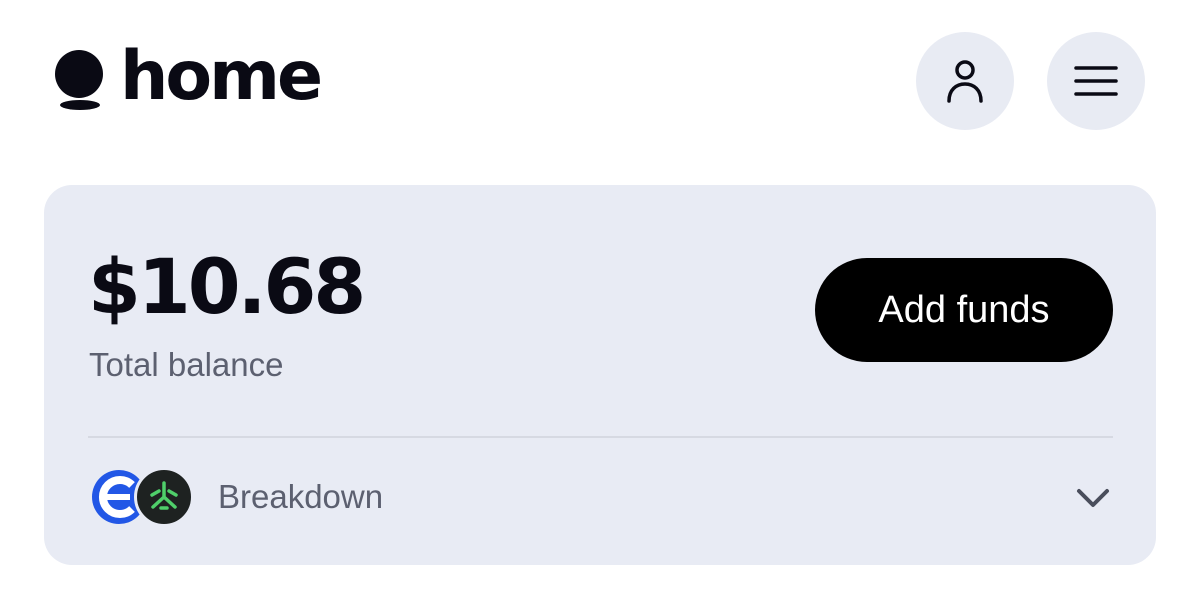  I want to click on total-balance-label: Total balance, so click(186, 364).